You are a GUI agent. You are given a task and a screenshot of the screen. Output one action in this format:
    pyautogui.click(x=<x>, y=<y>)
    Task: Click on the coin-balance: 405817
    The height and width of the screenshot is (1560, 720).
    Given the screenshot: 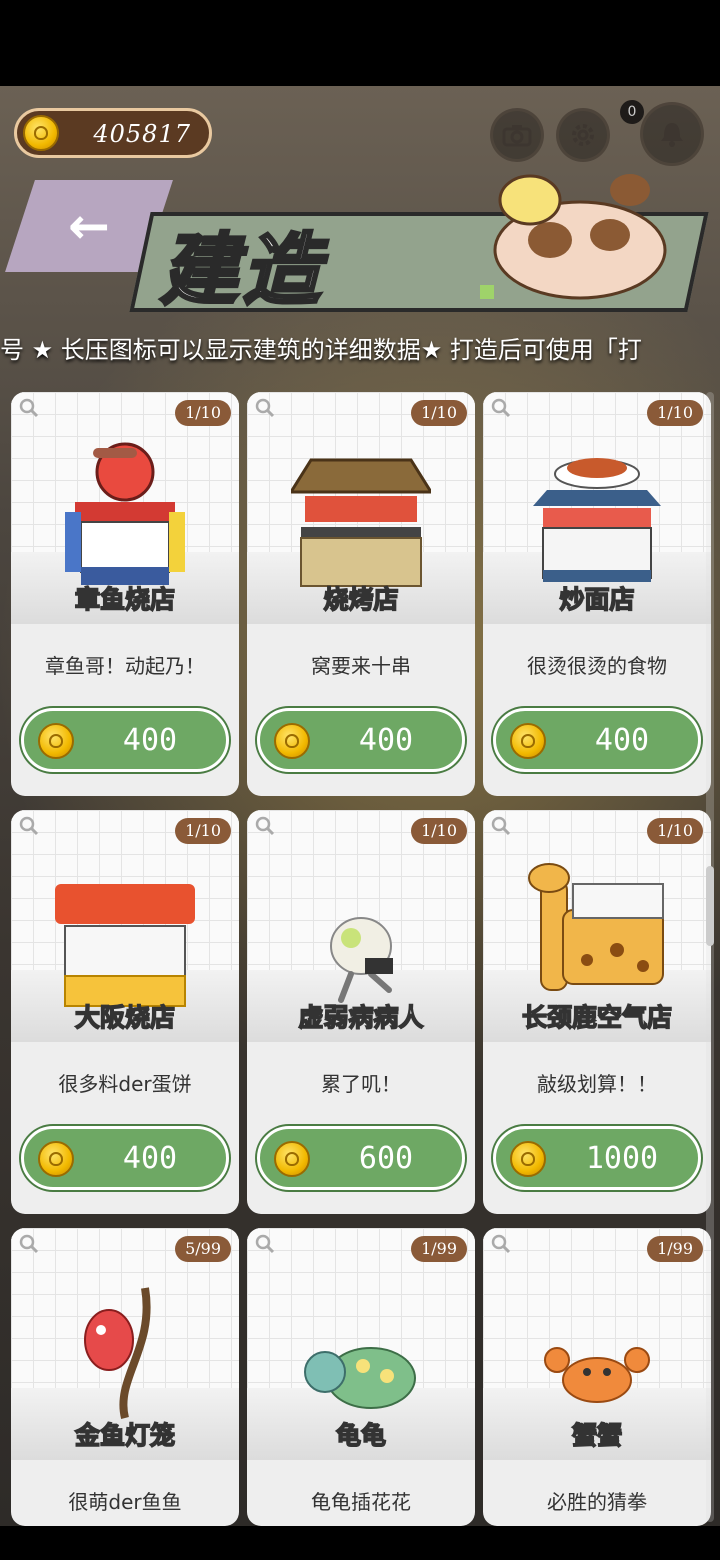 What is the action you would take?
    pyautogui.click(x=142, y=134)
    